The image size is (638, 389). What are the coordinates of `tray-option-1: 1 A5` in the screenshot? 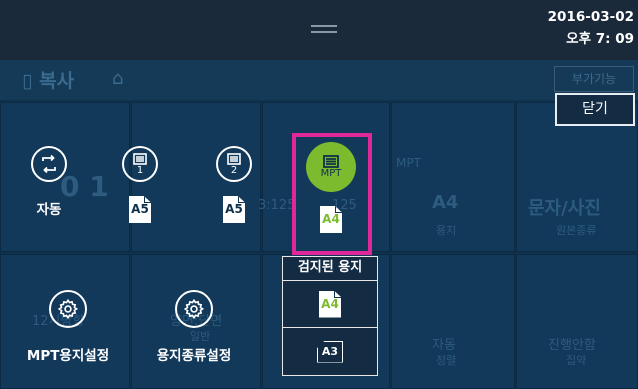 It's located at (140, 184).